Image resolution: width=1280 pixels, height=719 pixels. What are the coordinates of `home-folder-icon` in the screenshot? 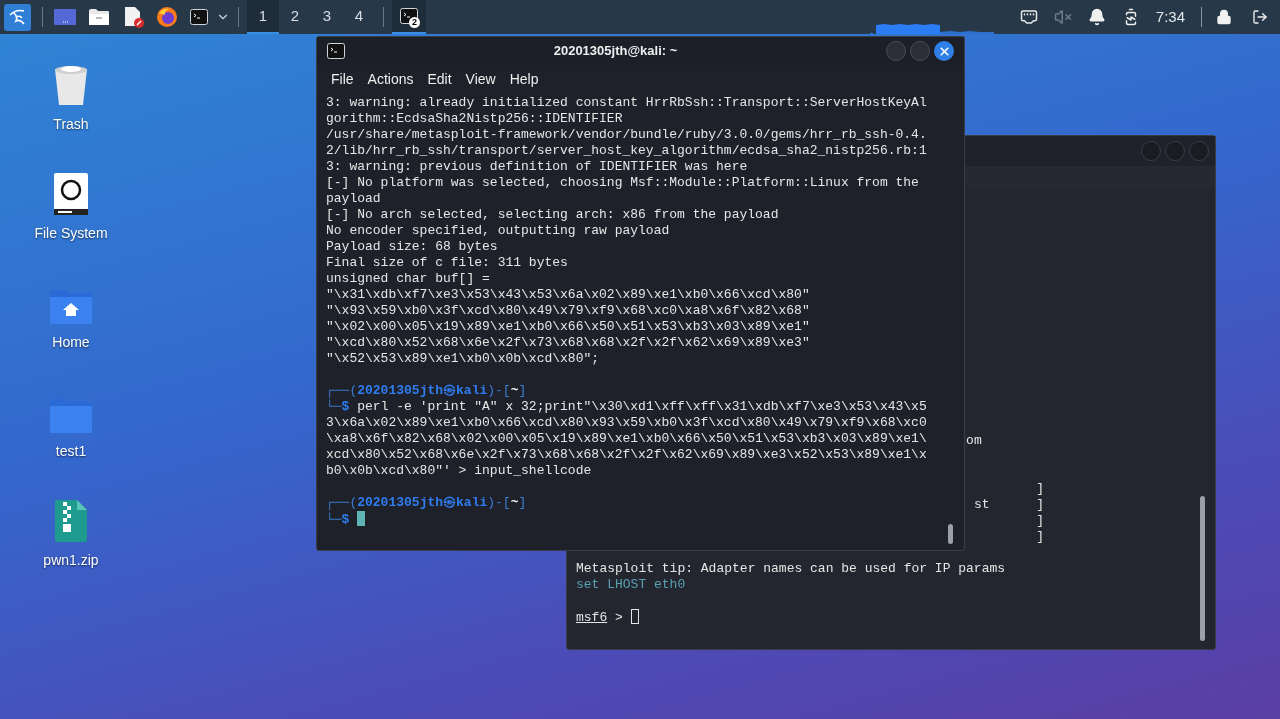 It's located at (71, 307).